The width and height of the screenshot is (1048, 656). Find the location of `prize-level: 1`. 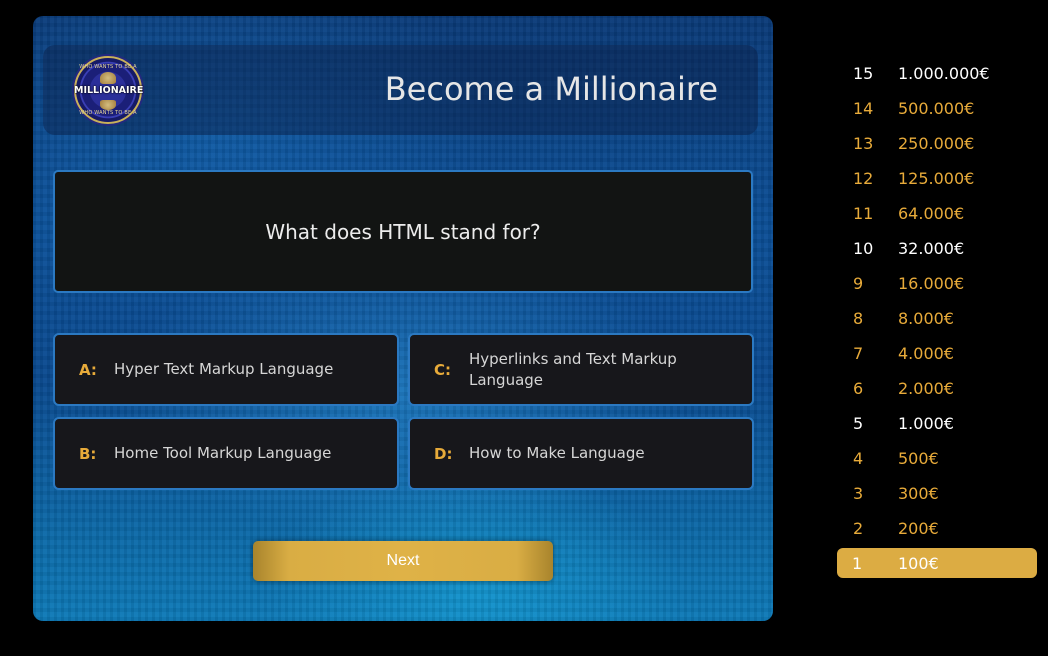

prize-level: 1 is located at coordinates (857, 563).